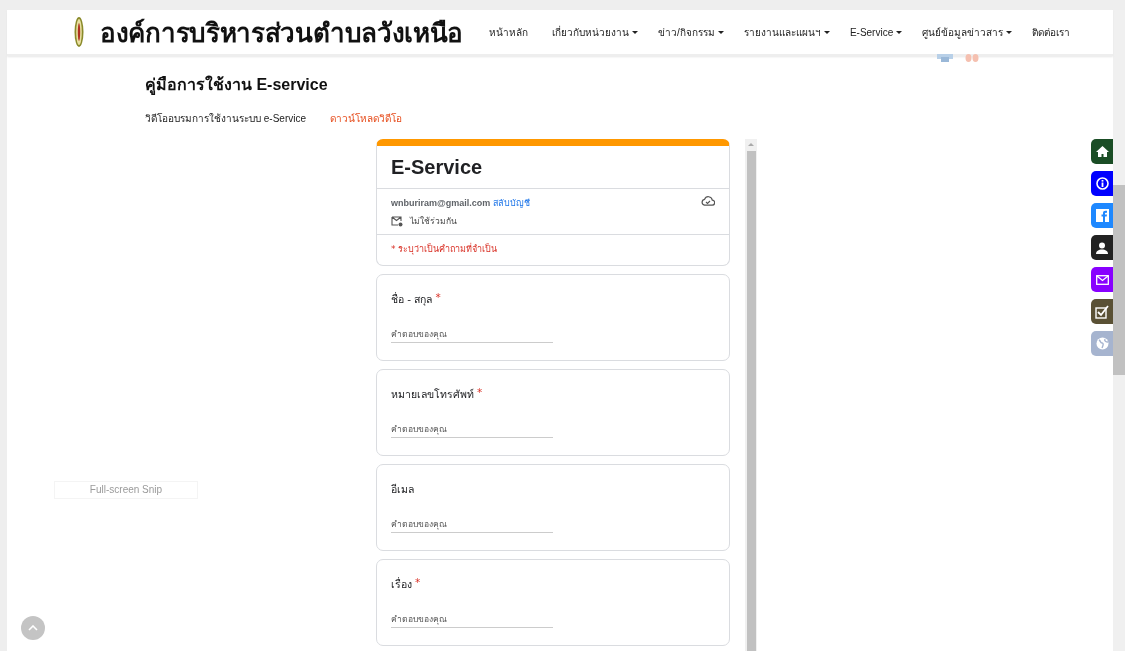 The image size is (1125, 651). What do you see at coordinates (237, 85) in the screenshot?
I see `page-heading: คู่มือการใช้งาน E-service` at bounding box center [237, 85].